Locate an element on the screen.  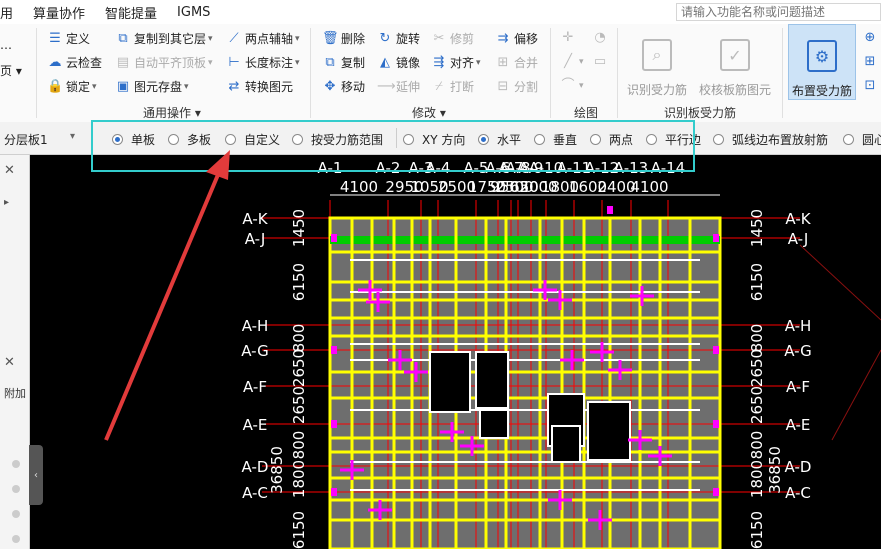
align-label: 对齐 is located at coordinates (462, 63).